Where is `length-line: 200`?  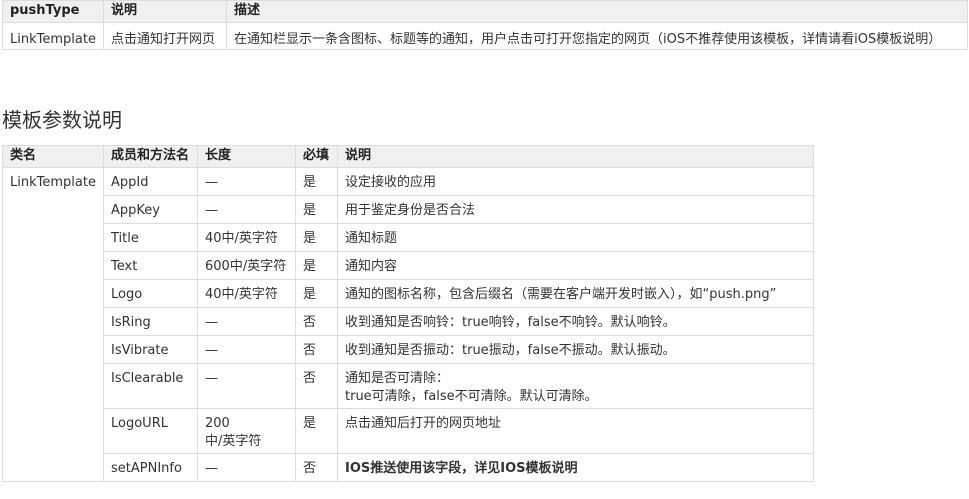 length-line: 200 is located at coordinates (217, 423).